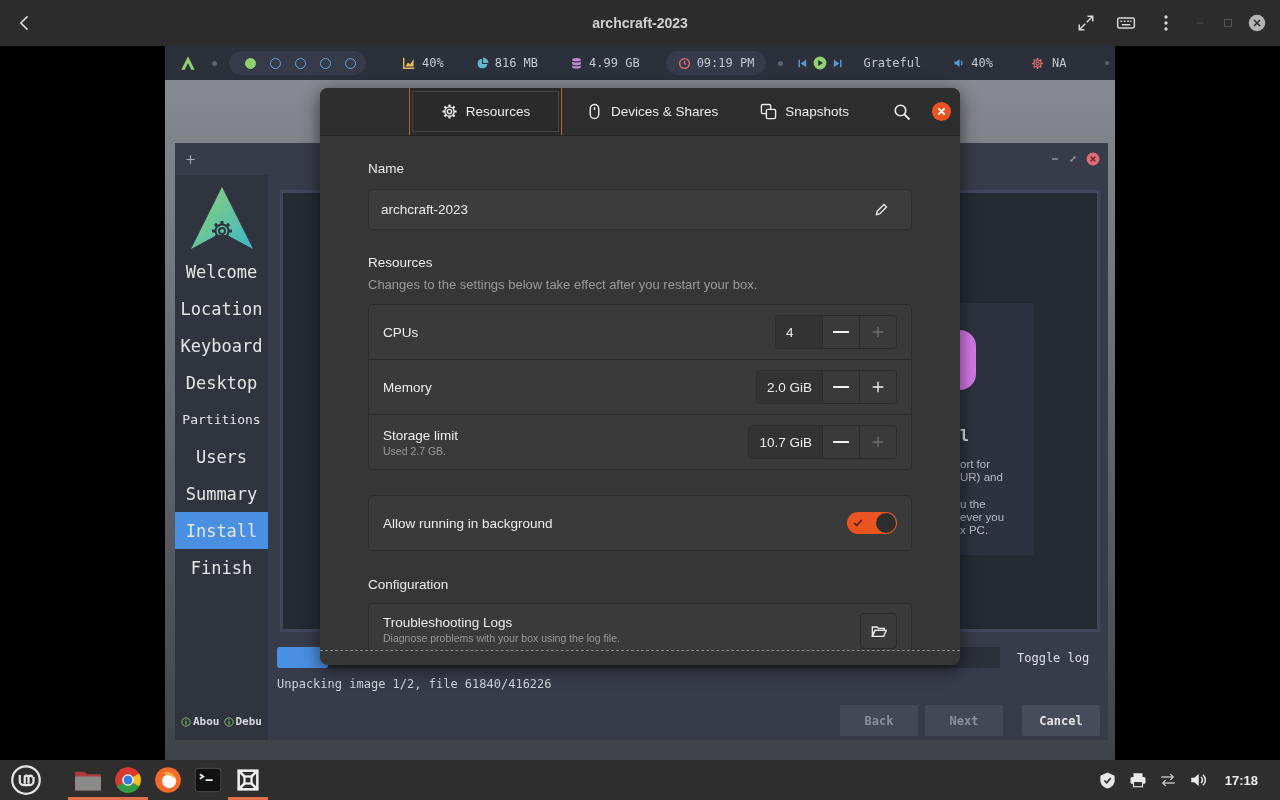 The width and height of the screenshot is (1280, 800). I want to click on song-title: Grateful, so click(892, 63).